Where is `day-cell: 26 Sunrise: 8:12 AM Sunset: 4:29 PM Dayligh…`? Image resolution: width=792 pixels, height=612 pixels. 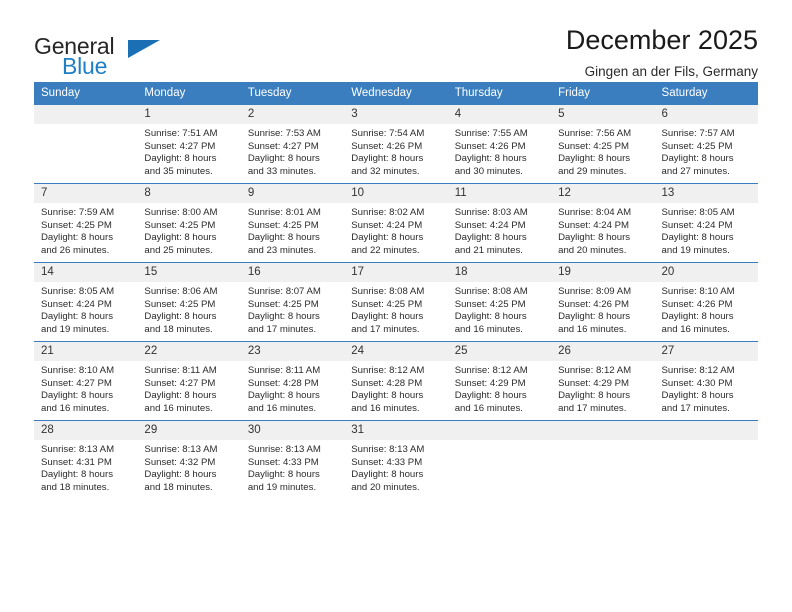
day-cell: 26 Sunrise: 8:12 AM Sunset: 4:29 PM Dayligh… is located at coordinates (603, 381).